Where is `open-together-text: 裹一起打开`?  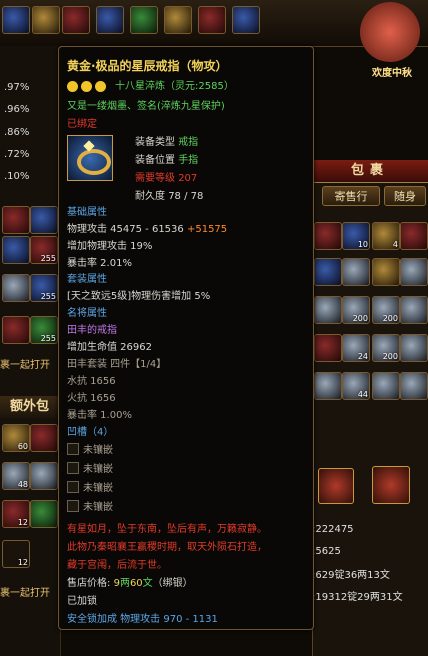
open-together-text: 裹一起打开 is located at coordinates (25, 365).